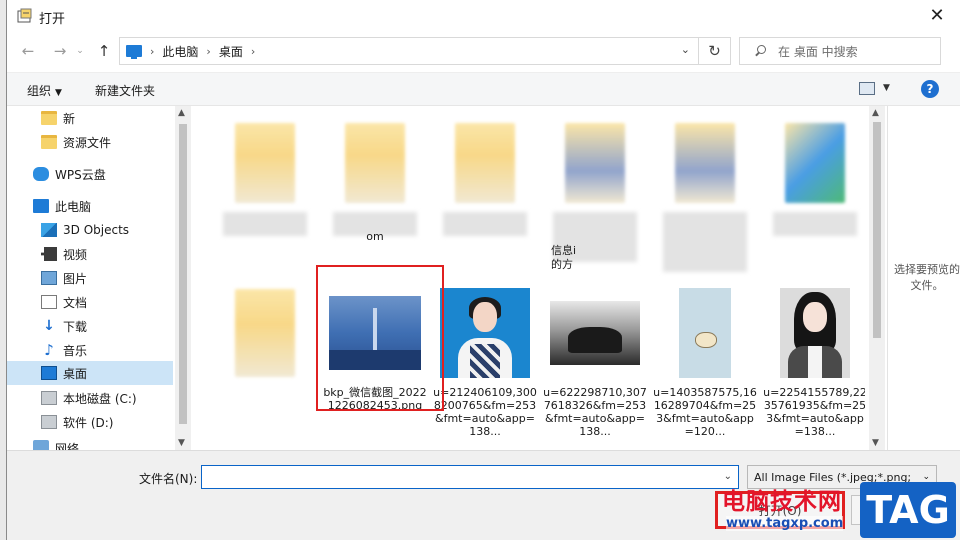 Image resolution: width=960 pixels, height=540 pixels. Describe the element at coordinates (90, 302) in the screenshot. I see `sidebar-item-documents: 文档` at that location.